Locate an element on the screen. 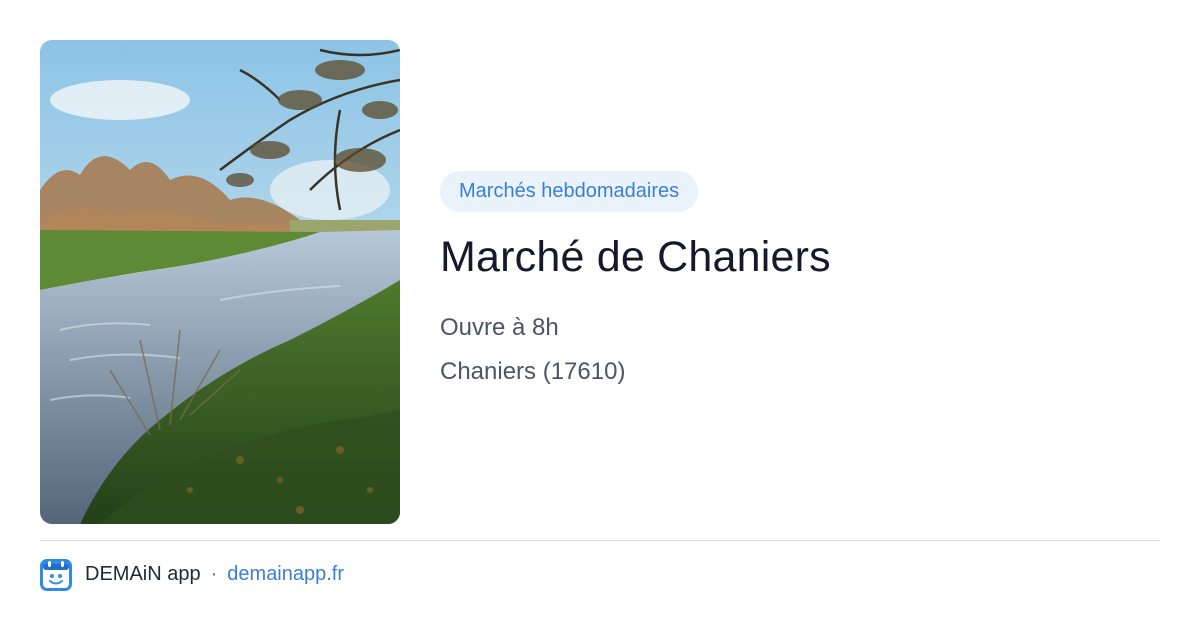 This screenshot has height=630, width=1200. market-title: Marché de Chaniers is located at coordinates (635, 257).